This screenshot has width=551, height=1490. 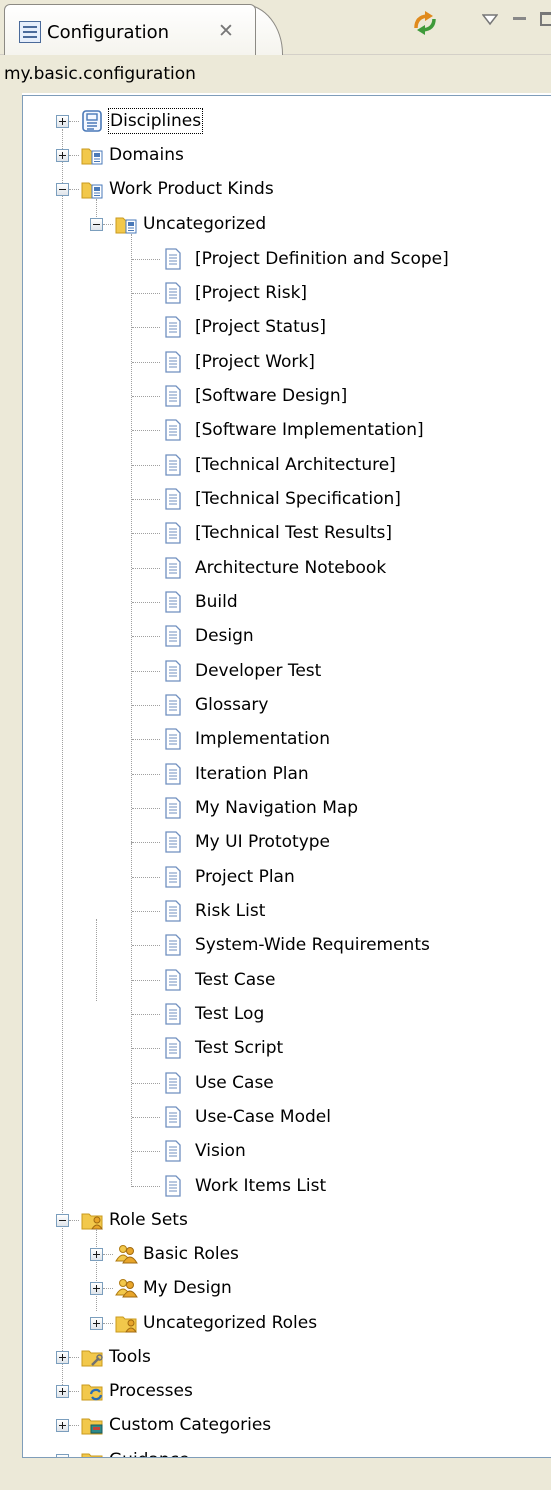 I want to click on tree-item-domains: Domains, so click(x=287, y=155).